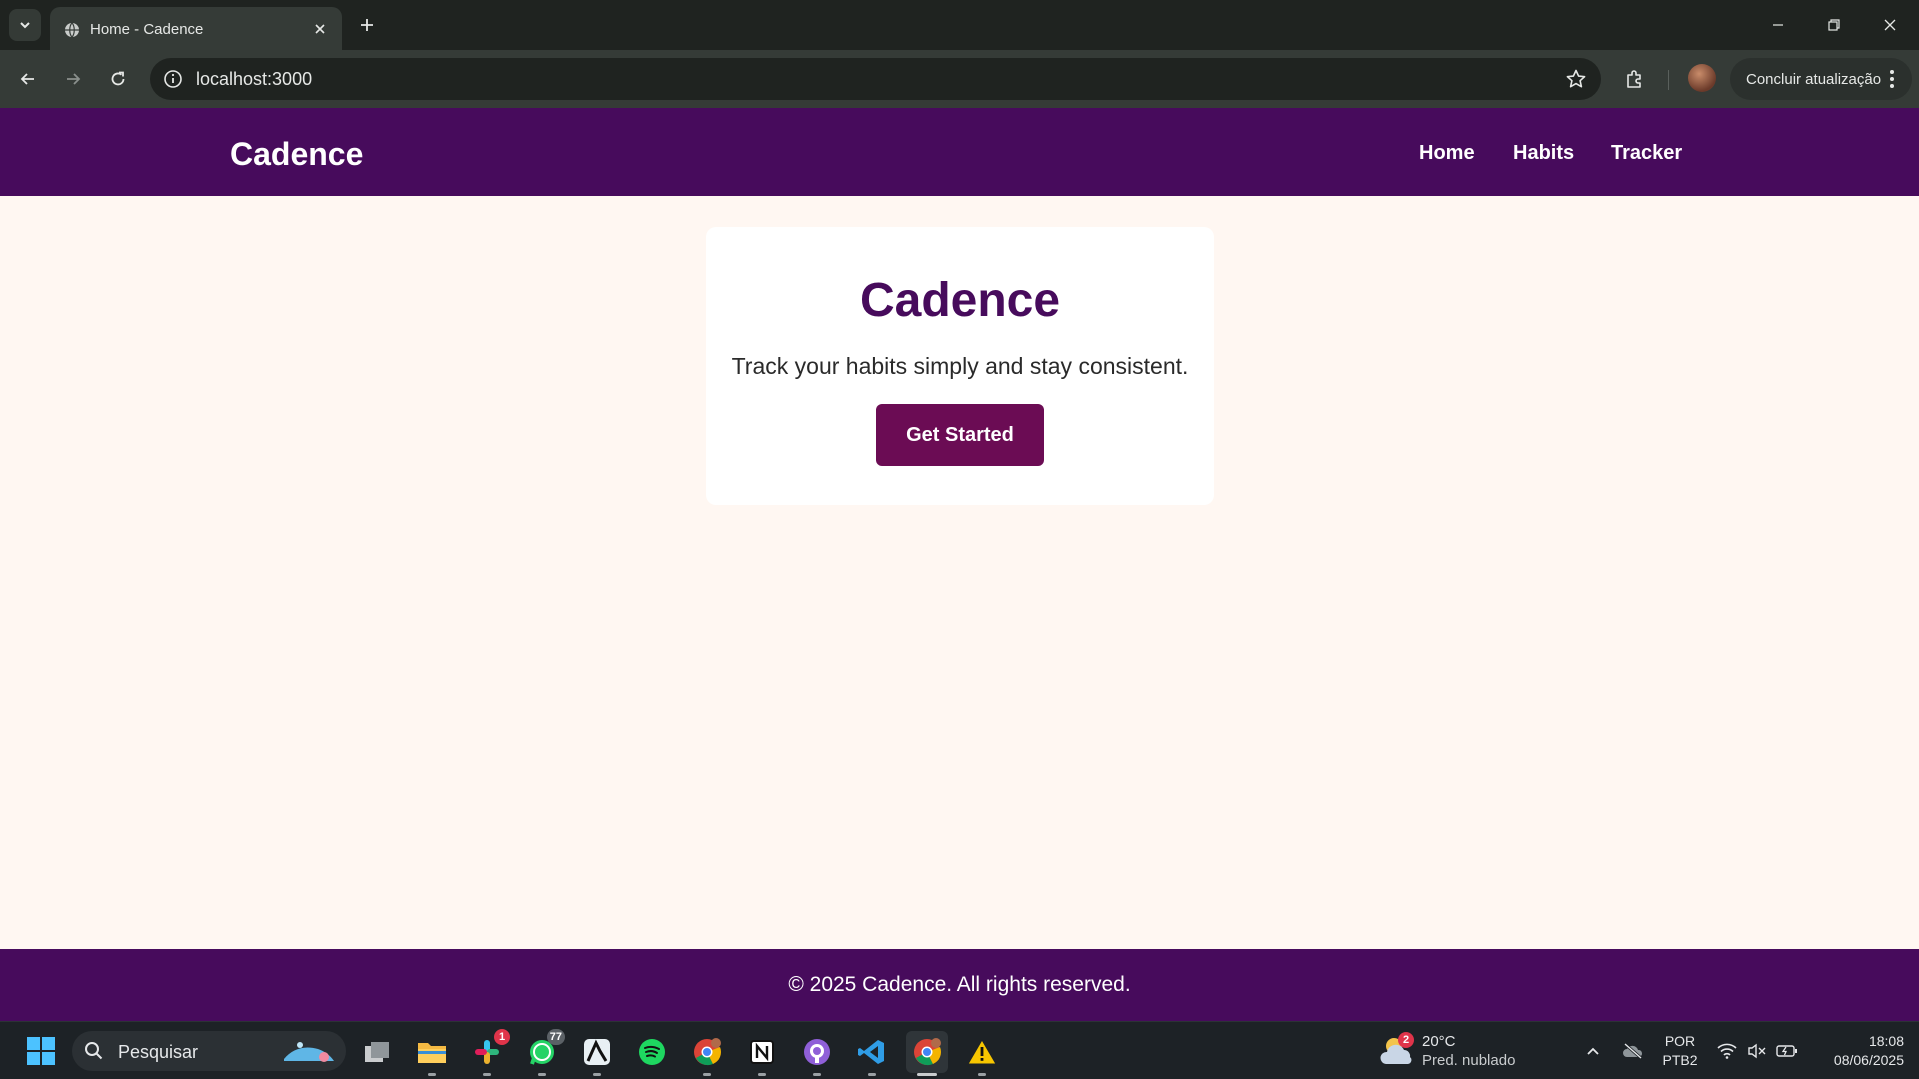 This screenshot has width=1919, height=1079. Describe the element at coordinates (1543, 153) in the screenshot. I see `nav-link-habits: Habits` at that location.